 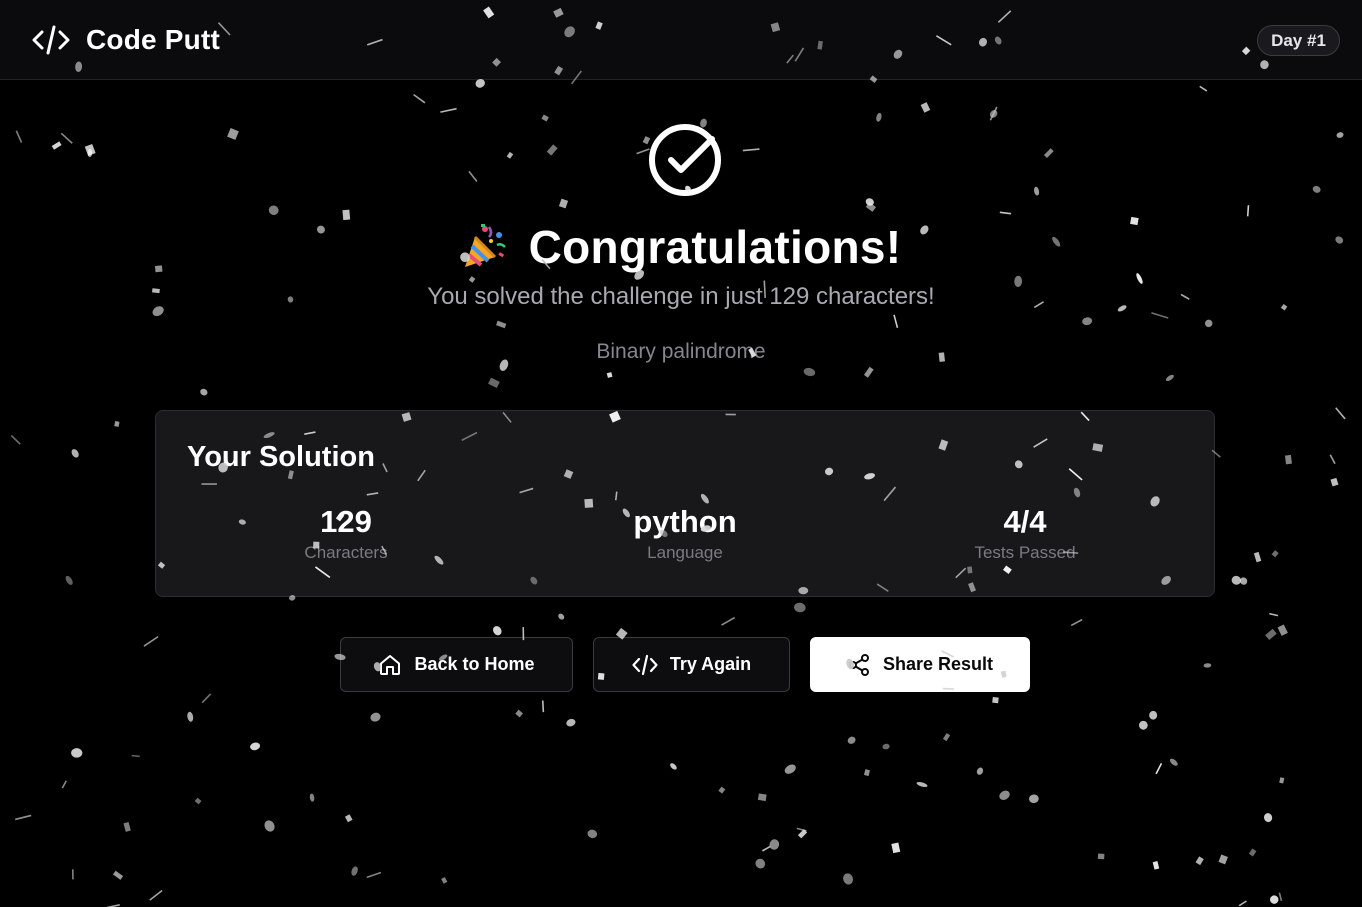 What do you see at coordinates (681, 351) in the screenshot?
I see `problem-name: Binary palindrome` at bounding box center [681, 351].